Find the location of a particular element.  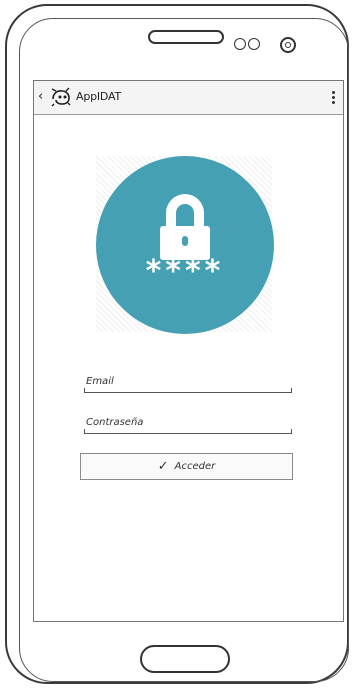

pin-mask: **** is located at coordinates (185, 271).